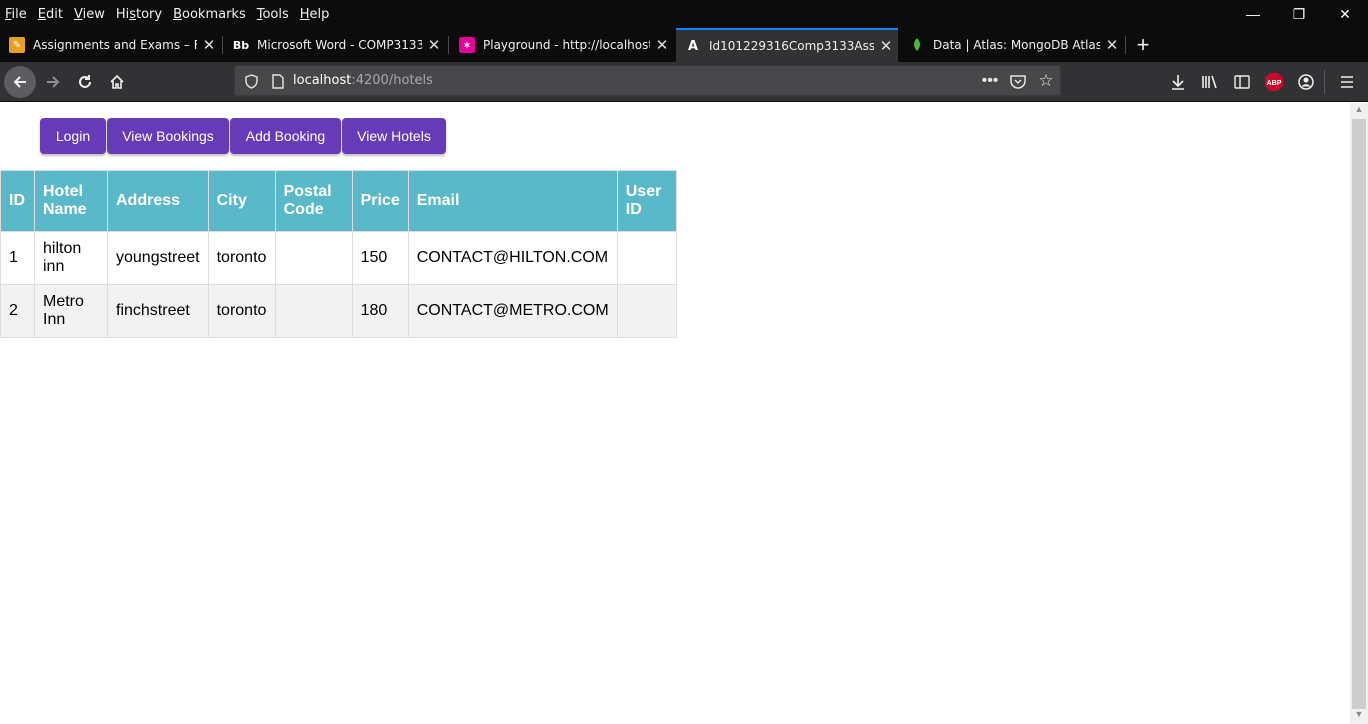 This screenshot has height=724, width=1368. What do you see at coordinates (1143, 45) in the screenshot?
I see `new-tab-icon: +` at bounding box center [1143, 45].